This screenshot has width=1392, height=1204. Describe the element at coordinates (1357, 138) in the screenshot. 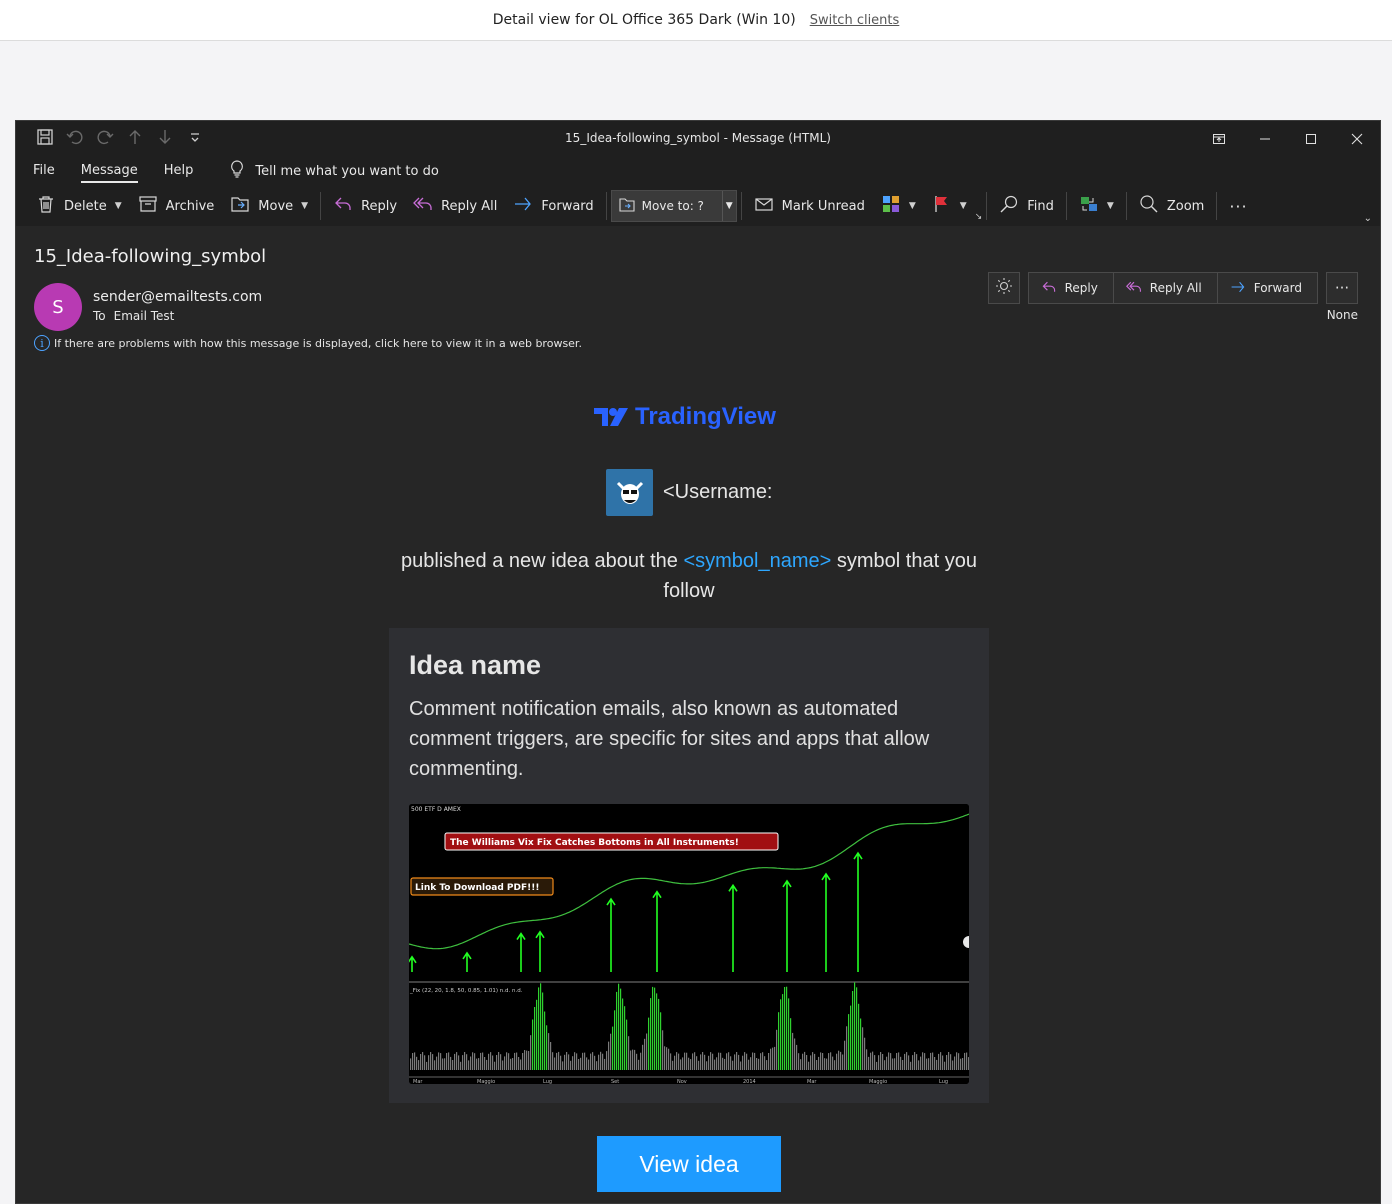

I see `close-icon` at that location.